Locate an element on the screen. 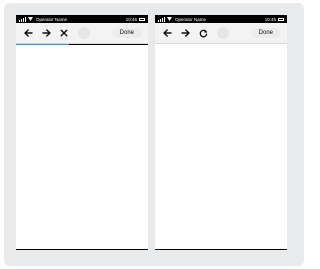  loading-pill is located at coordinates (84, 33).